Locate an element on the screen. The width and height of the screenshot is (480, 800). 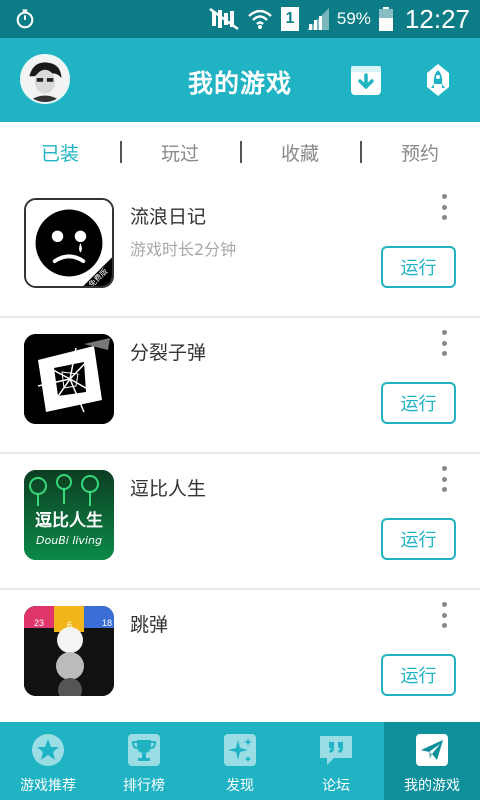
tab-reserved: 预约 is located at coordinates (420, 152).